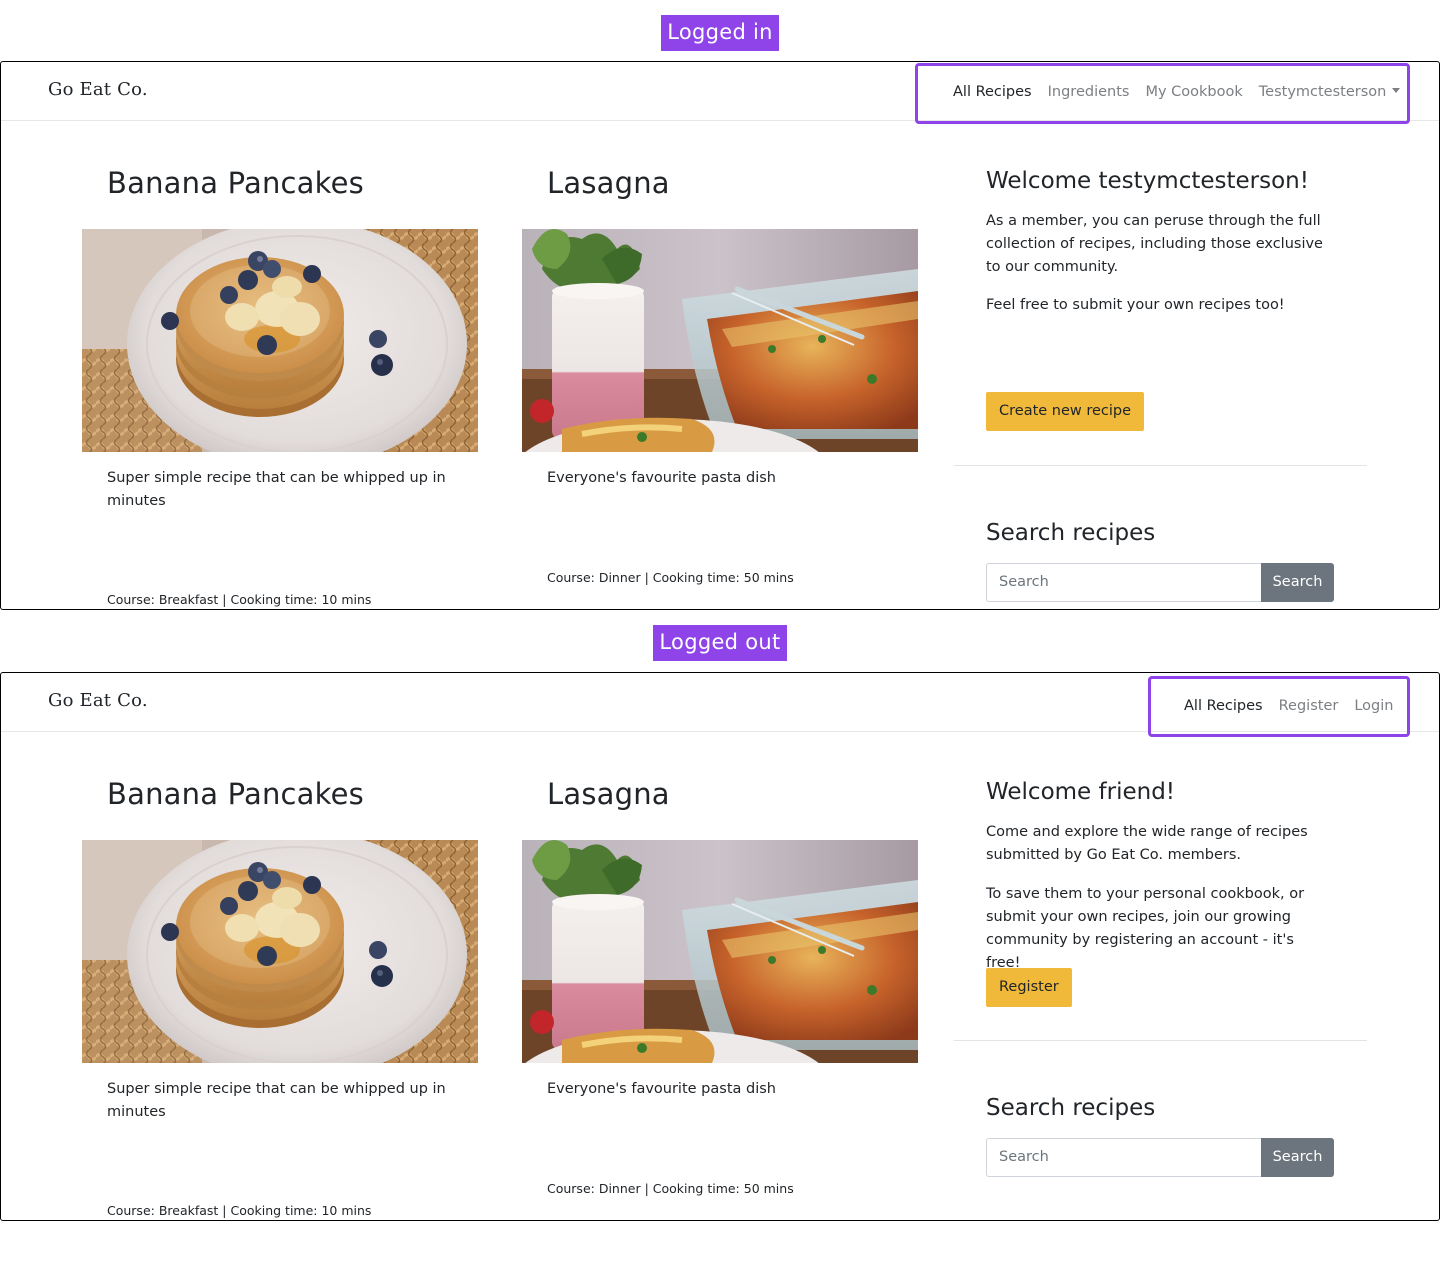 Image resolution: width=1440 pixels, height=1274 pixels. I want to click on caret-down-icon, so click(1396, 90).